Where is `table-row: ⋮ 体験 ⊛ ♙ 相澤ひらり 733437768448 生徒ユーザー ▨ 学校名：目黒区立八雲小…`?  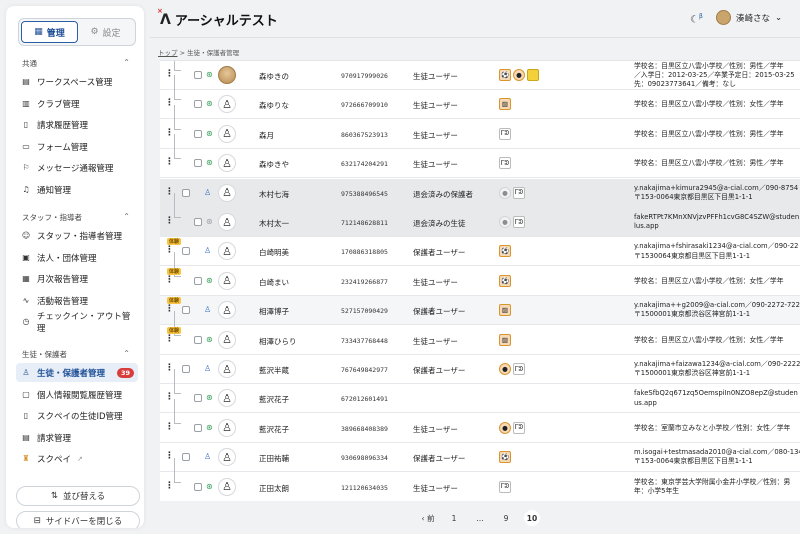 table-row: ⋮ 体験 ⊛ ♙ 相澤ひらり 733437768448 生徒ユーザー ▨ 学校名：目黒区立八雲小… is located at coordinates (480, 332).